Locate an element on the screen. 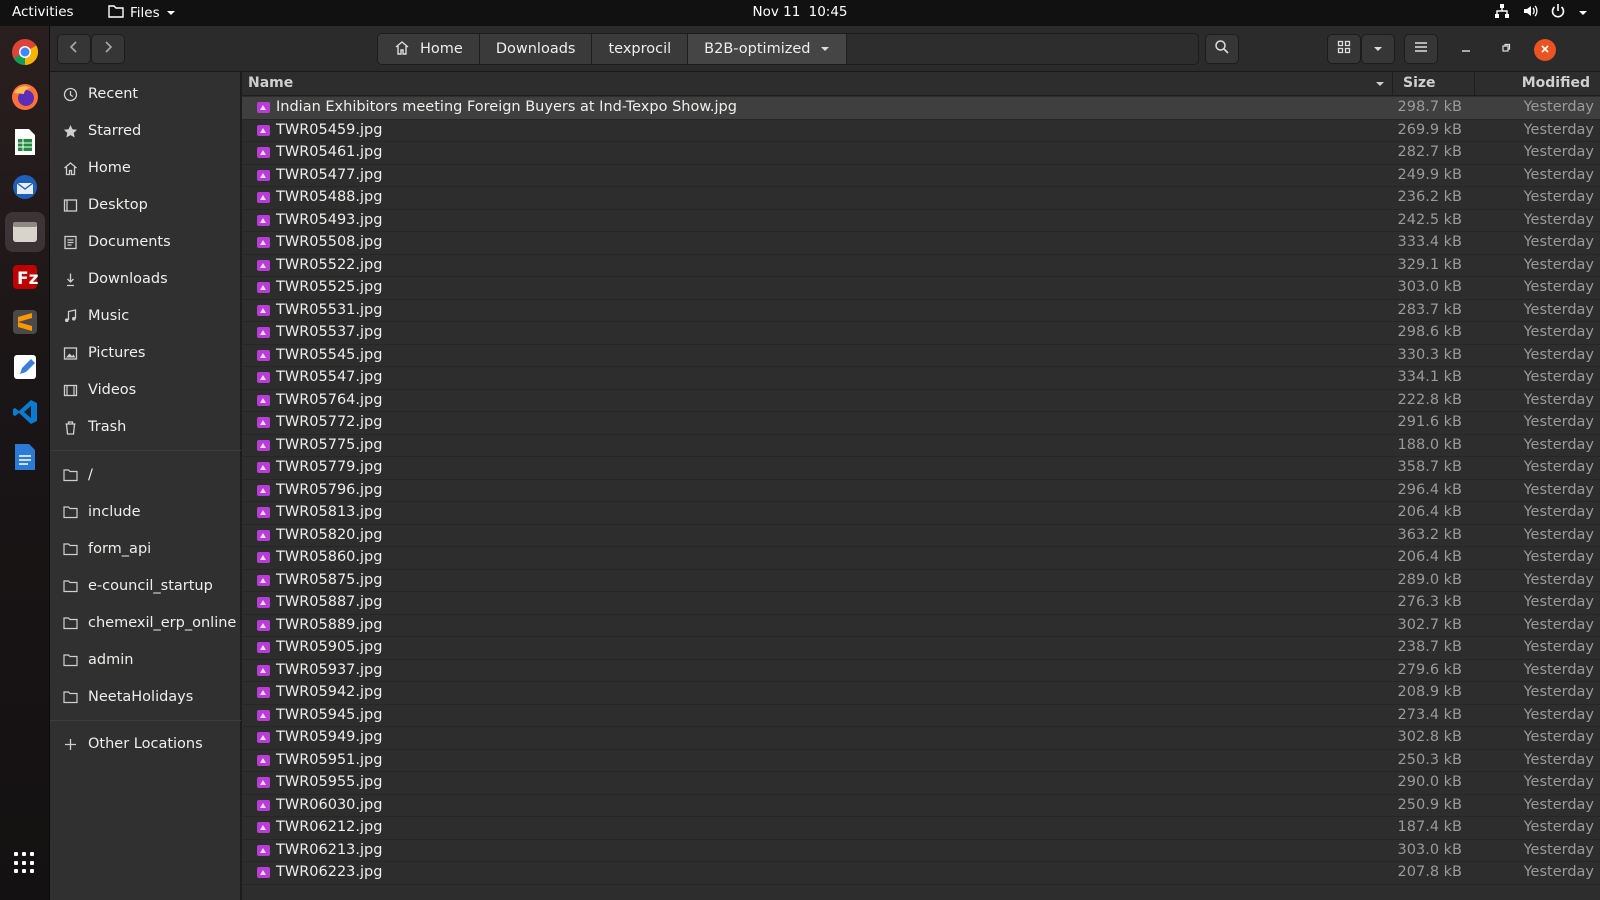 The image size is (1600, 900). sidebar-item-downloads: Downloads is located at coordinates (145, 279).